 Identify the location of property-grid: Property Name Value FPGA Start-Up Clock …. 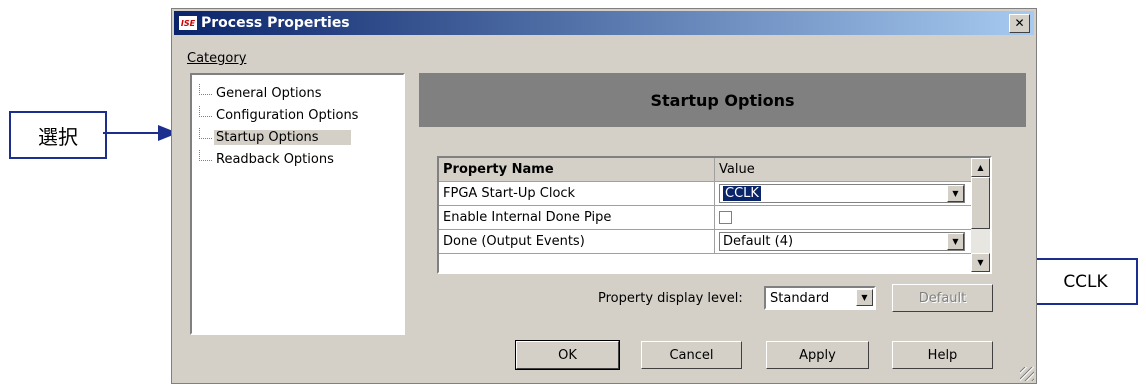
(714, 215).